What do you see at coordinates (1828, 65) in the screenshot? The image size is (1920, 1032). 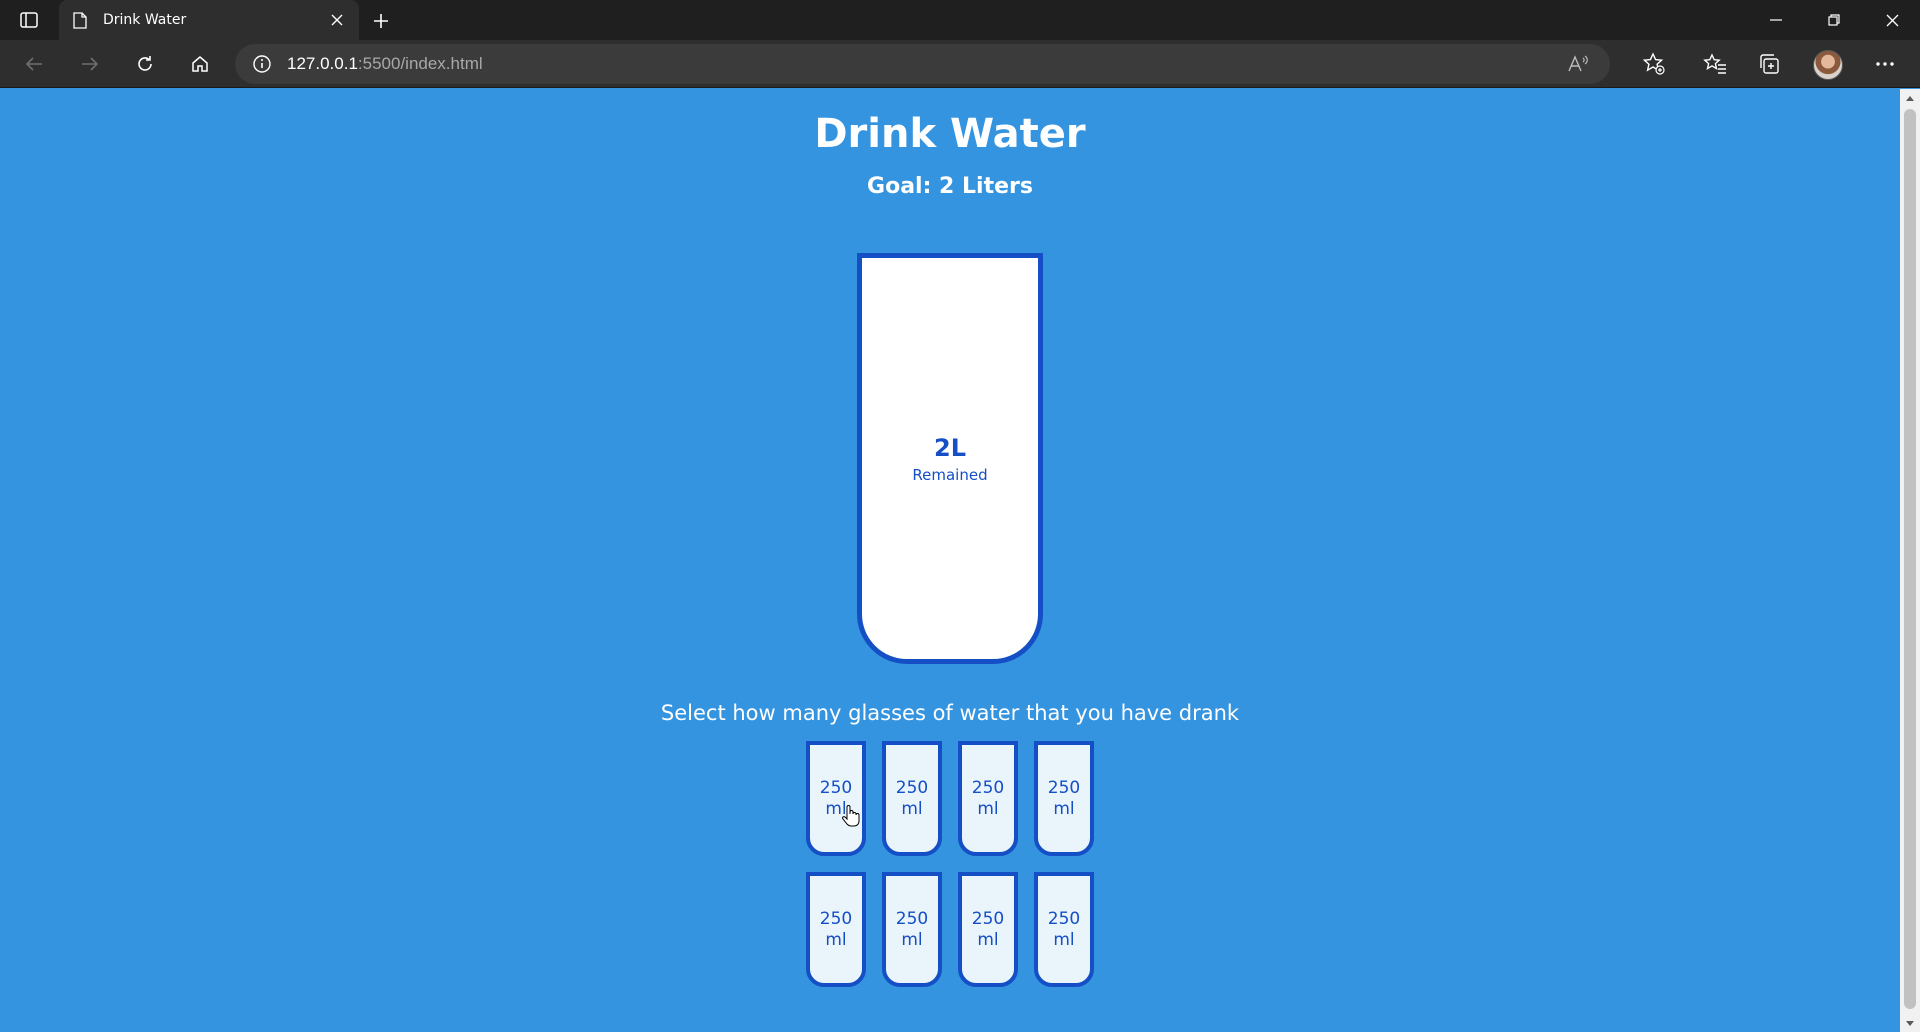 I see `profile-avatar` at bounding box center [1828, 65].